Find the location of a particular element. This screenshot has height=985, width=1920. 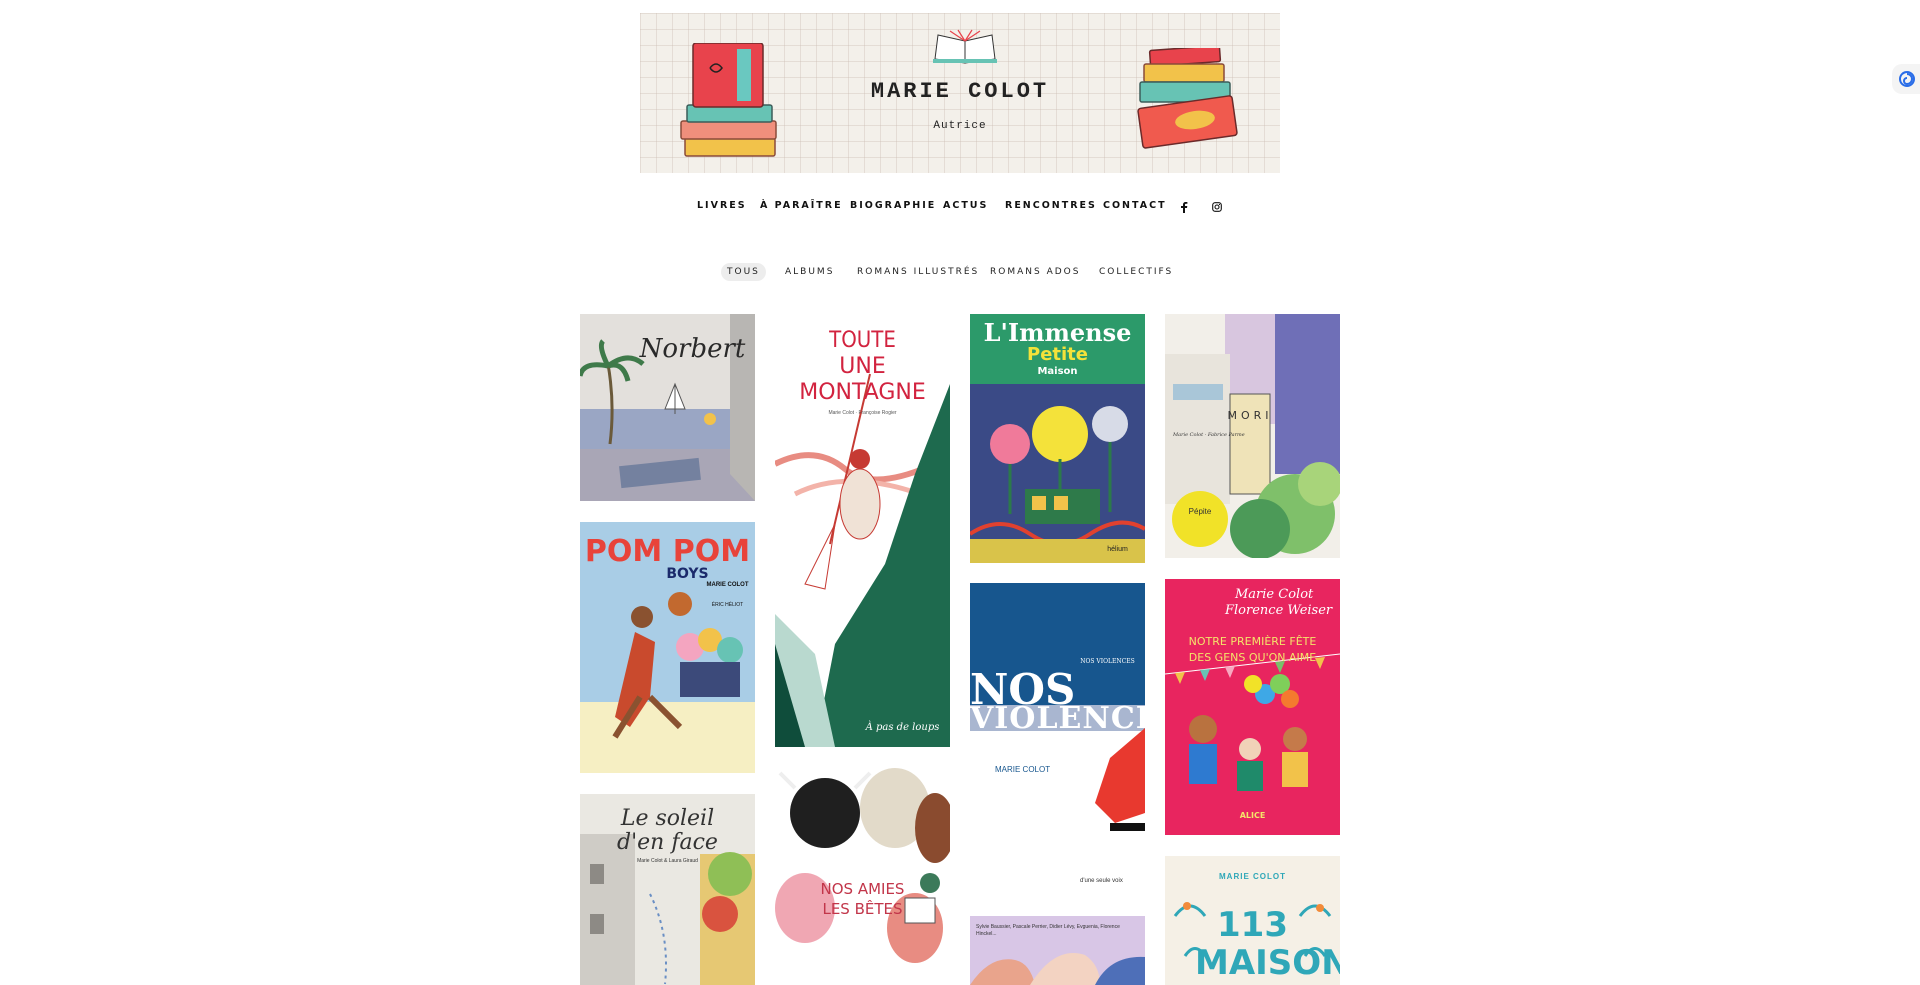

nav-item-rencontres: RENCONTRES is located at coordinates (1051, 205).